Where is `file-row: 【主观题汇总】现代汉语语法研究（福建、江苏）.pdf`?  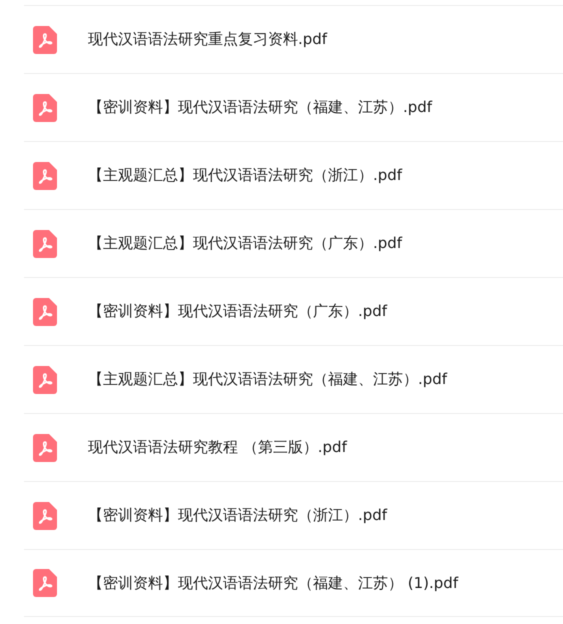 file-row: 【主观题汇总】现代汉语语法研究（福建、江苏）.pdf is located at coordinates (293, 379).